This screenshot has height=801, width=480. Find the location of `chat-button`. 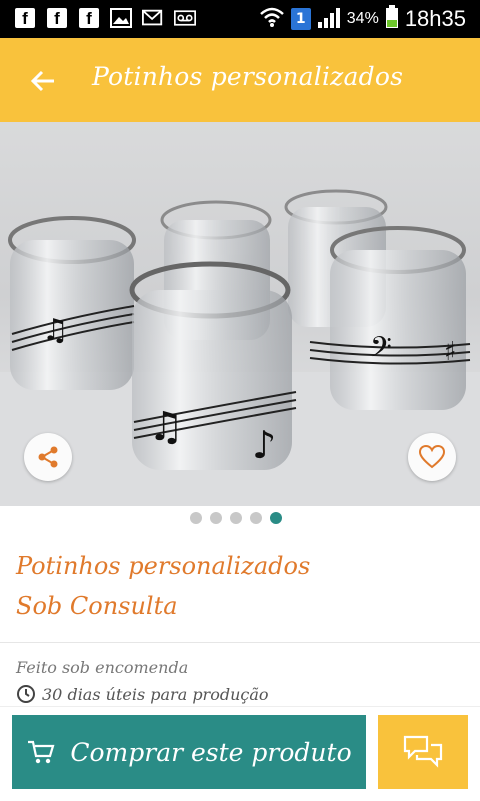

chat-button is located at coordinates (423, 752).